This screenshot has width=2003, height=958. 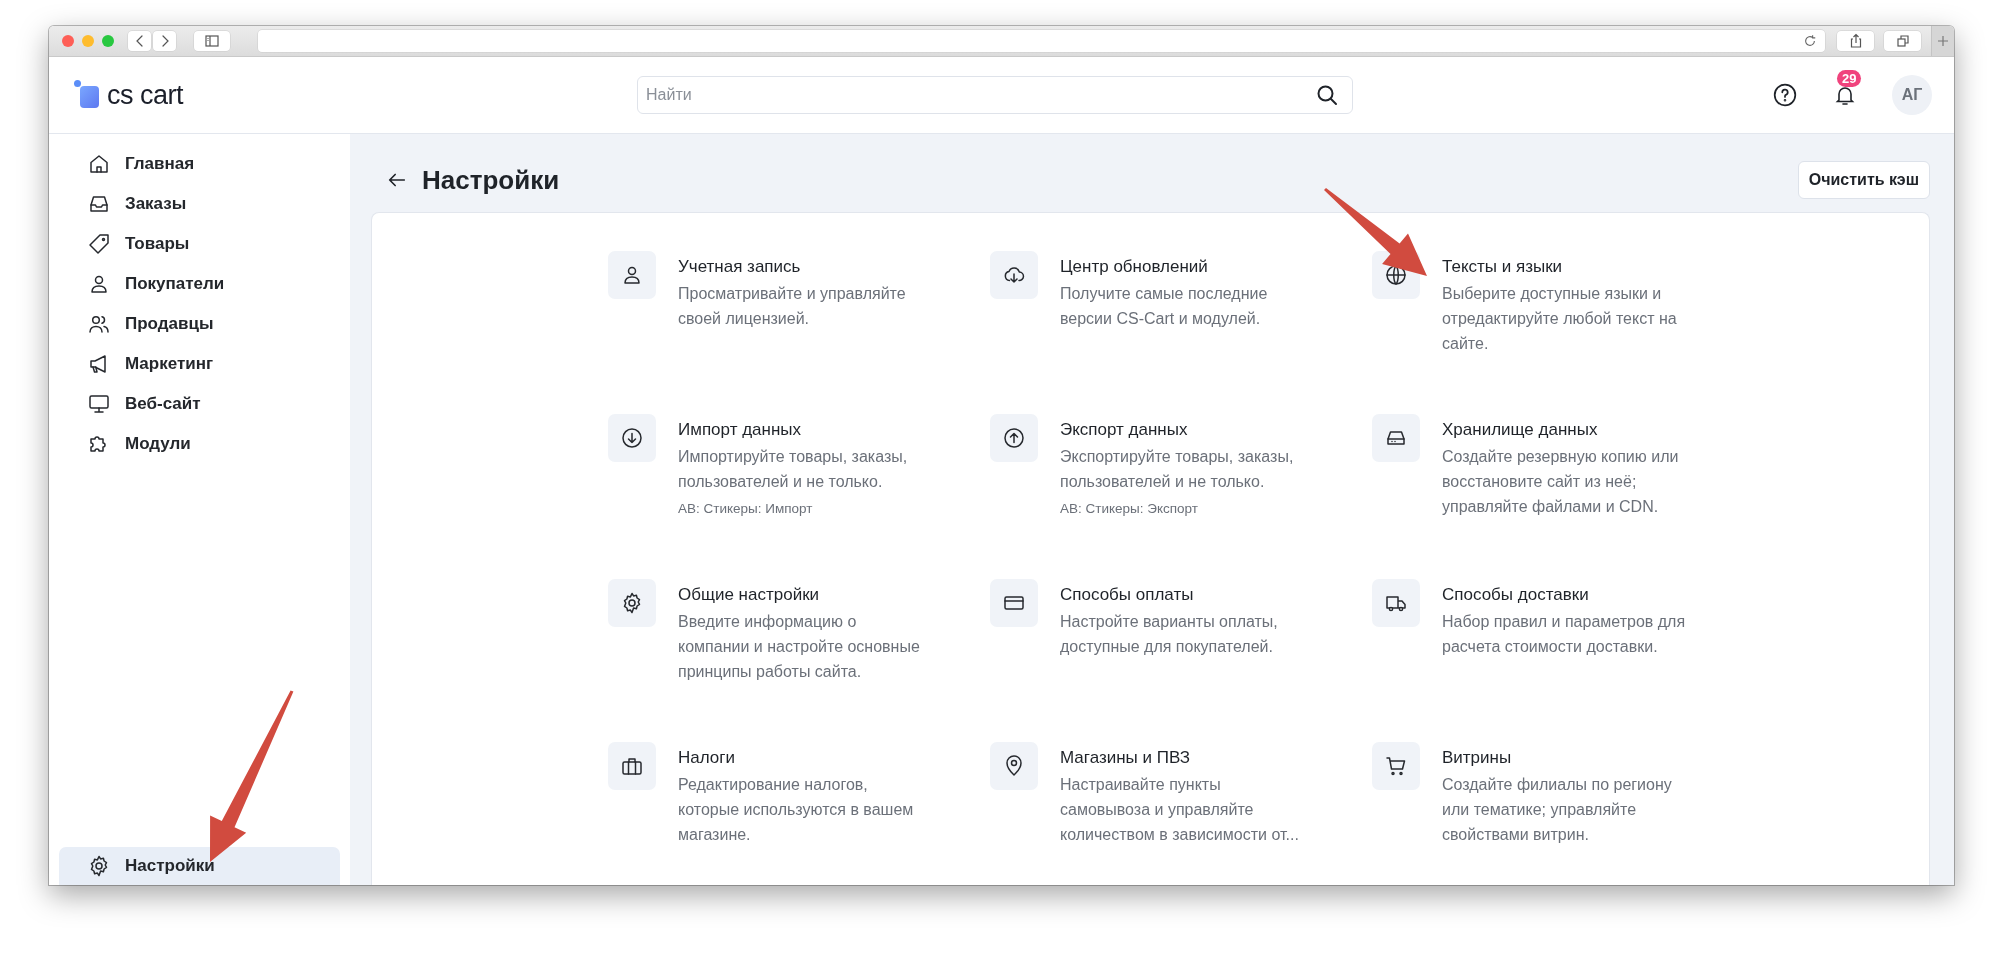 What do you see at coordinates (803, 509) in the screenshot?
I see `setting-note: АВ: Стикеры: Импорт` at bounding box center [803, 509].